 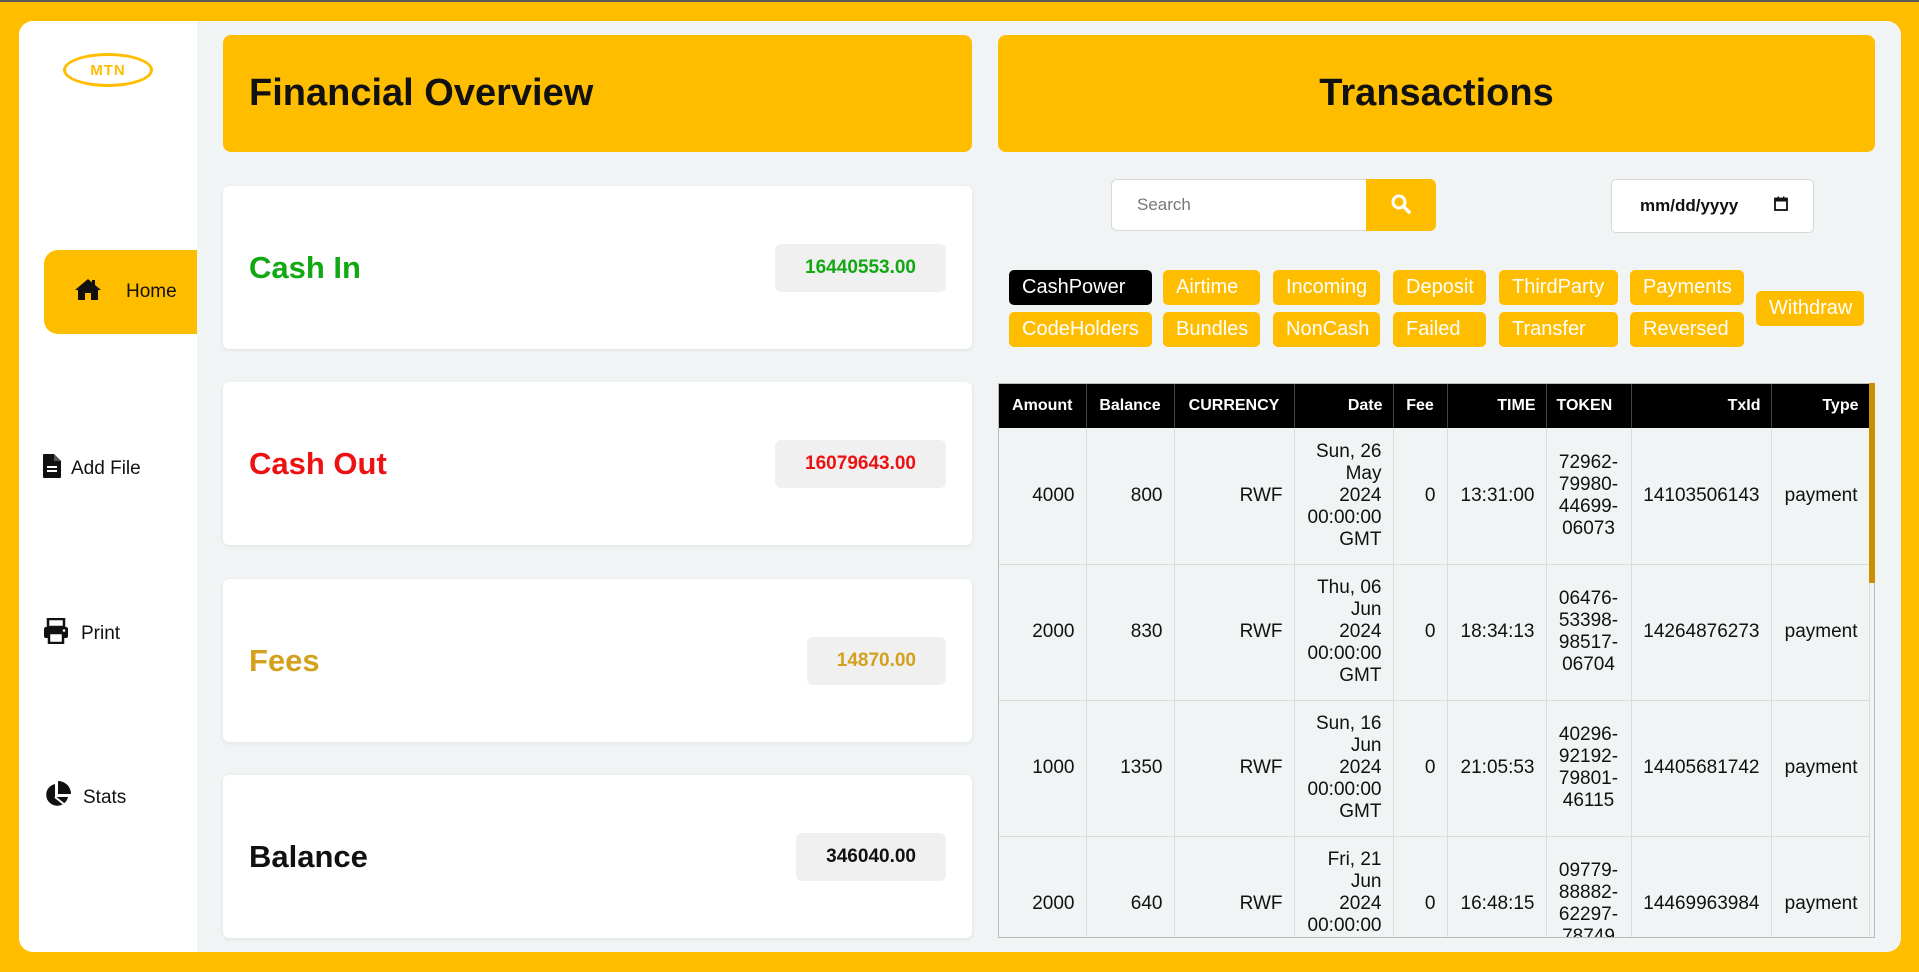 What do you see at coordinates (1349, 451) in the screenshot?
I see `cell-date-line: Sun, 26` at bounding box center [1349, 451].